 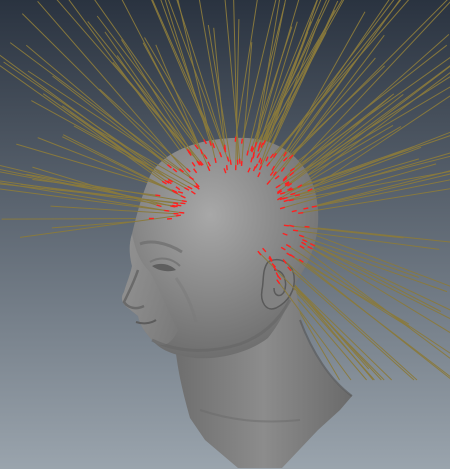 What do you see at coordinates (77, 219) in the screenshot?
I see `hair-curve` at bounding box center [77, 219].